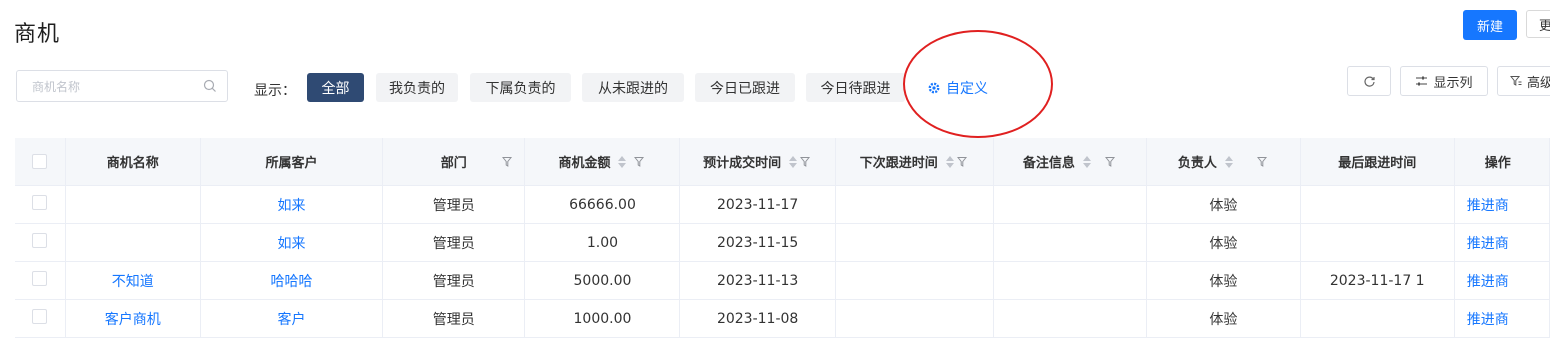  I want to click on expected-date-cell: 2023-11-17, so click(757, 204).